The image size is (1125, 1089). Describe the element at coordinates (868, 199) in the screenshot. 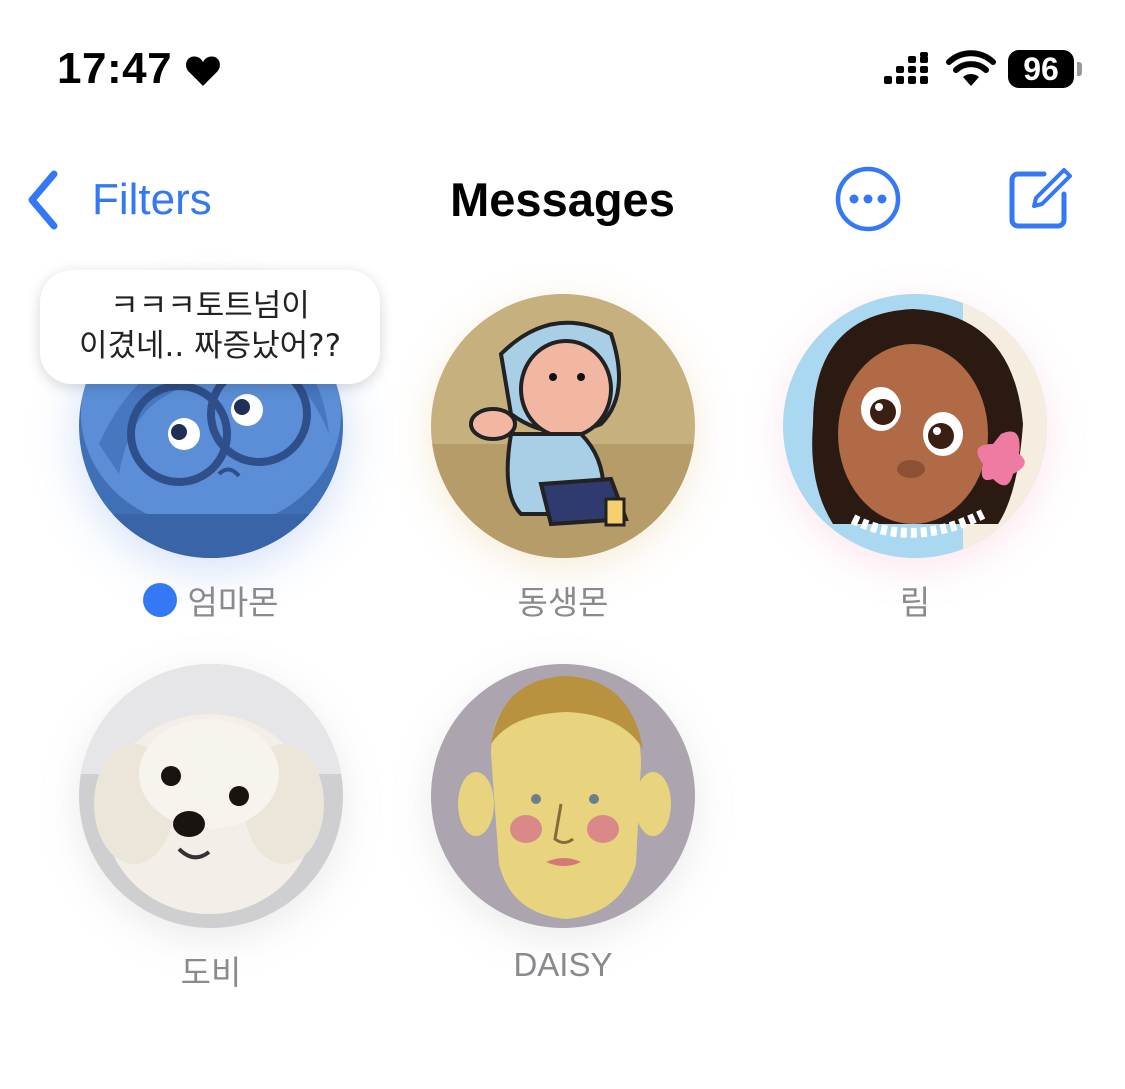

I see `ellipsis-circle-icon` at that location.